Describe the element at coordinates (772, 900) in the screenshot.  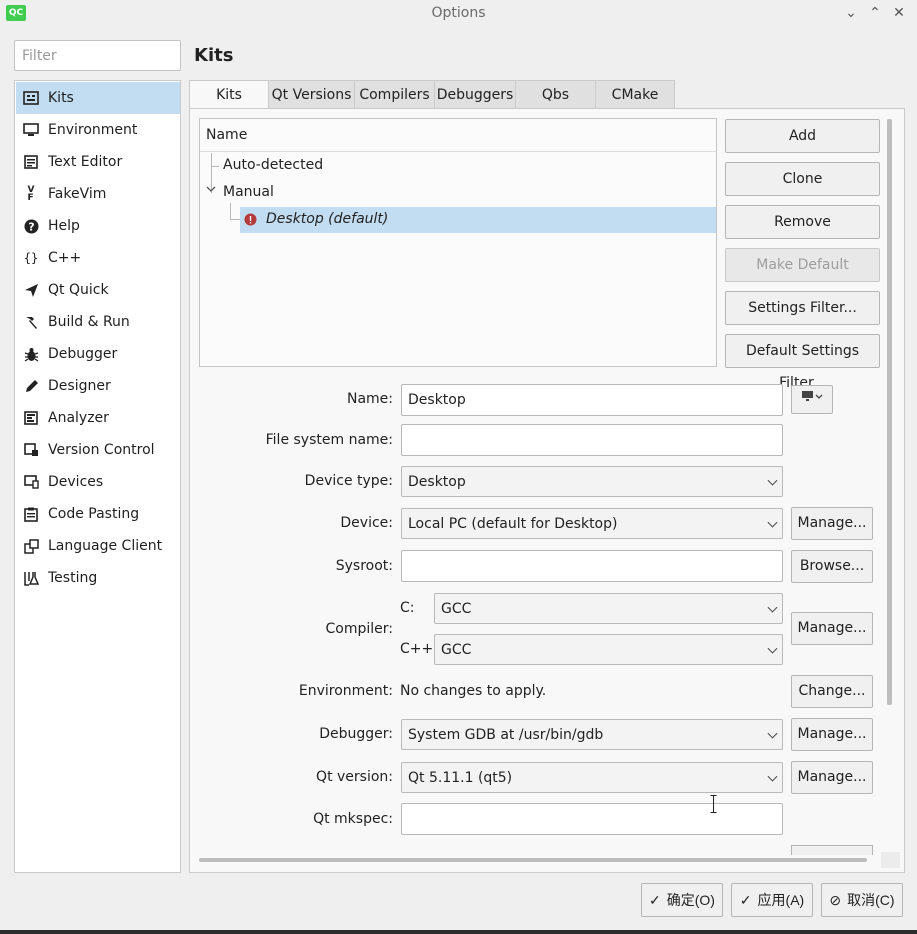
I see `apply-button: ✓ 应用(A)` at that location.